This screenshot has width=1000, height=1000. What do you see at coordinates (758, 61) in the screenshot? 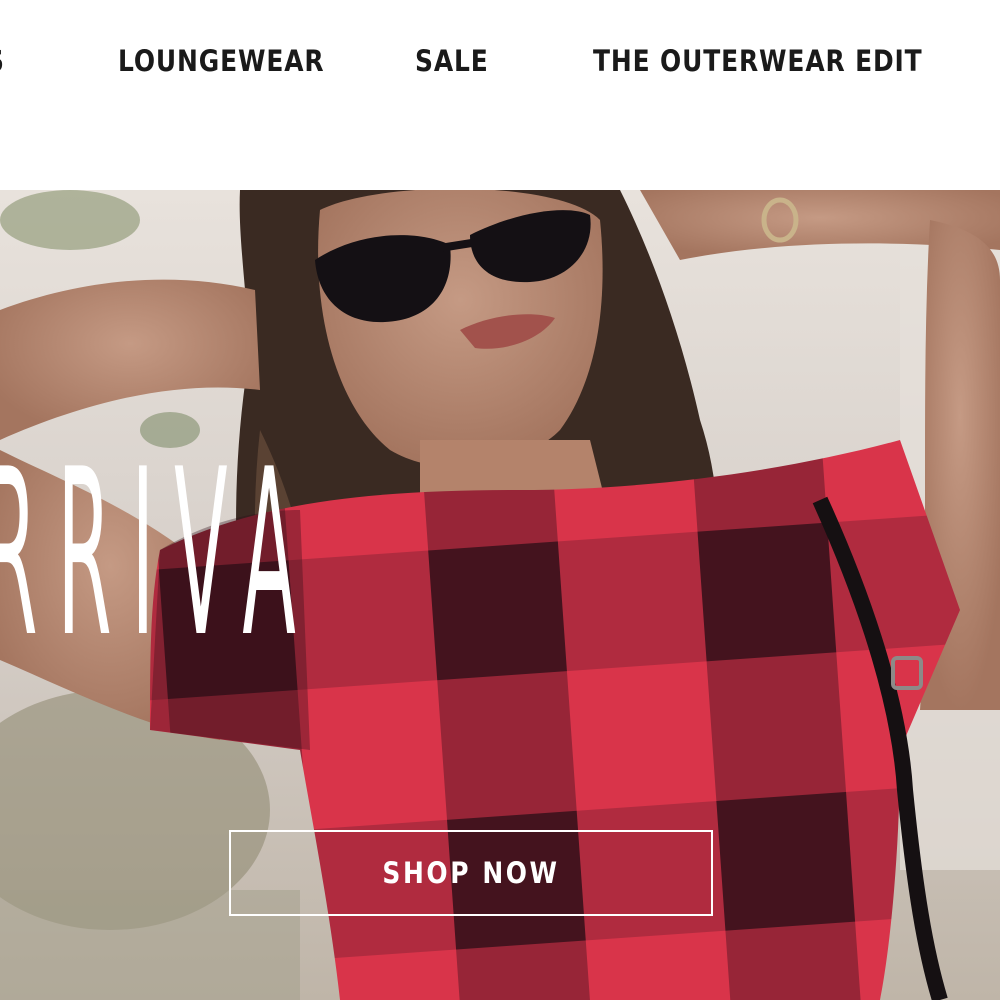
I see `nav-item-outerwear-edit: THE OUTERWEAR EDIT` at bounding box center [758, 61].